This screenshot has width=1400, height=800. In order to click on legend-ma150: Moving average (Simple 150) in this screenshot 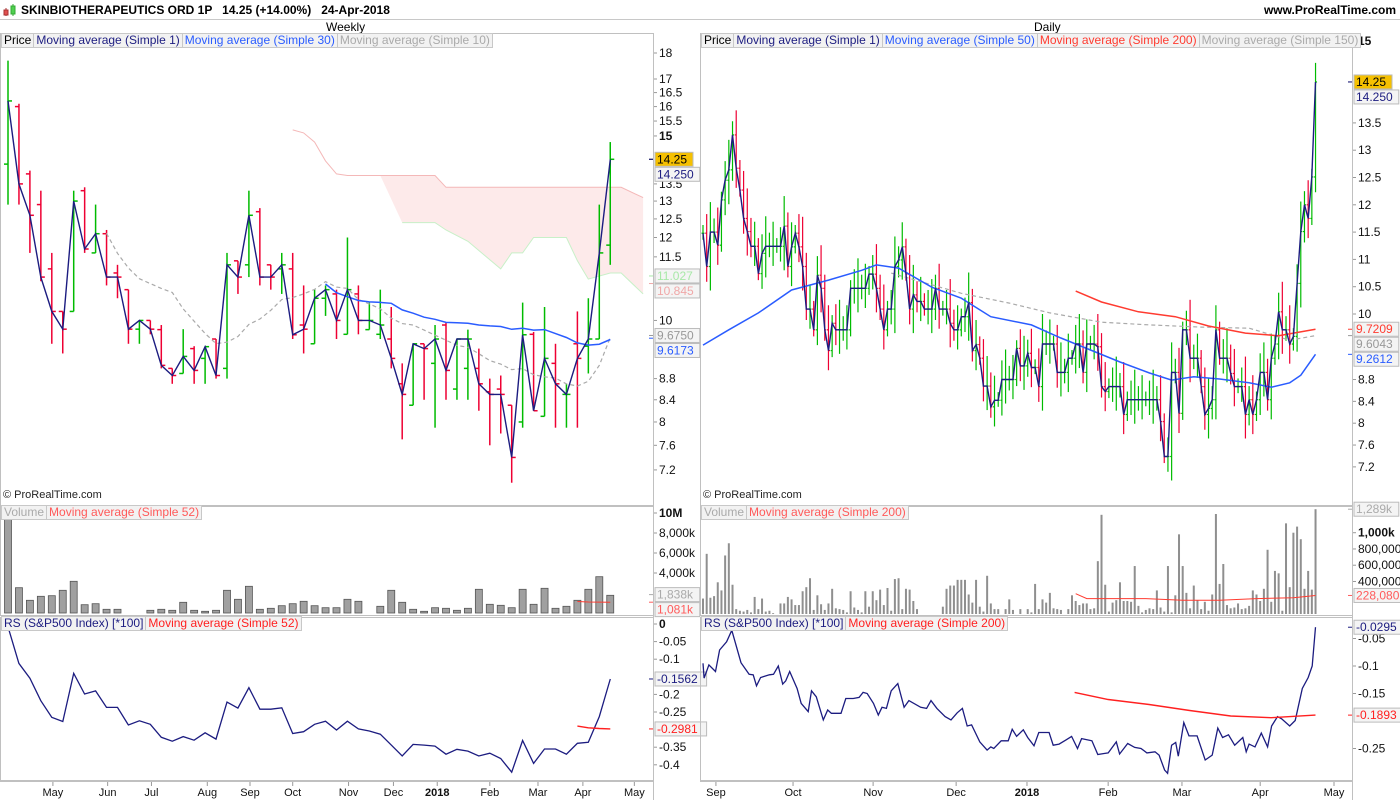, I will do `click(1280, 40)`.